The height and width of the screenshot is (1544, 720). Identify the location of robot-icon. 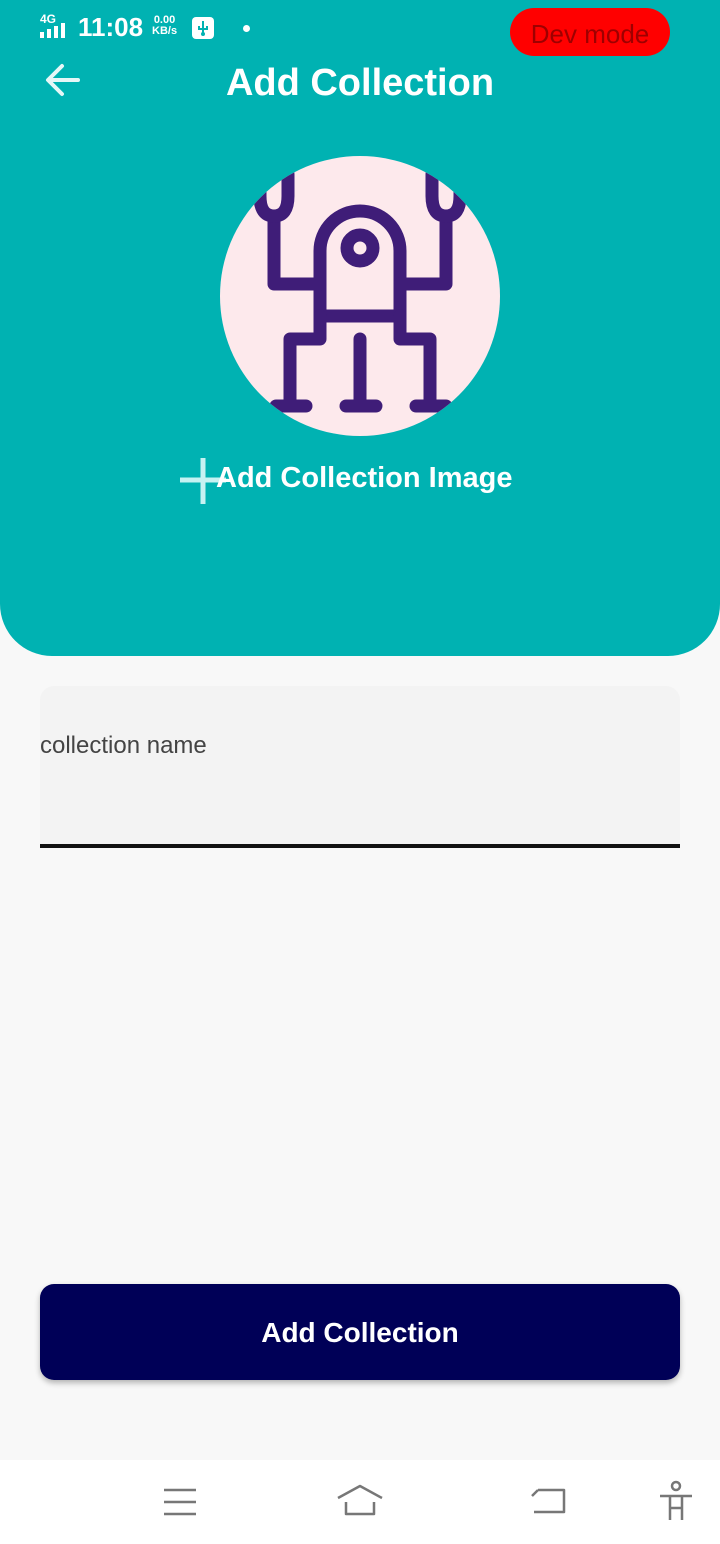
(360, 290).